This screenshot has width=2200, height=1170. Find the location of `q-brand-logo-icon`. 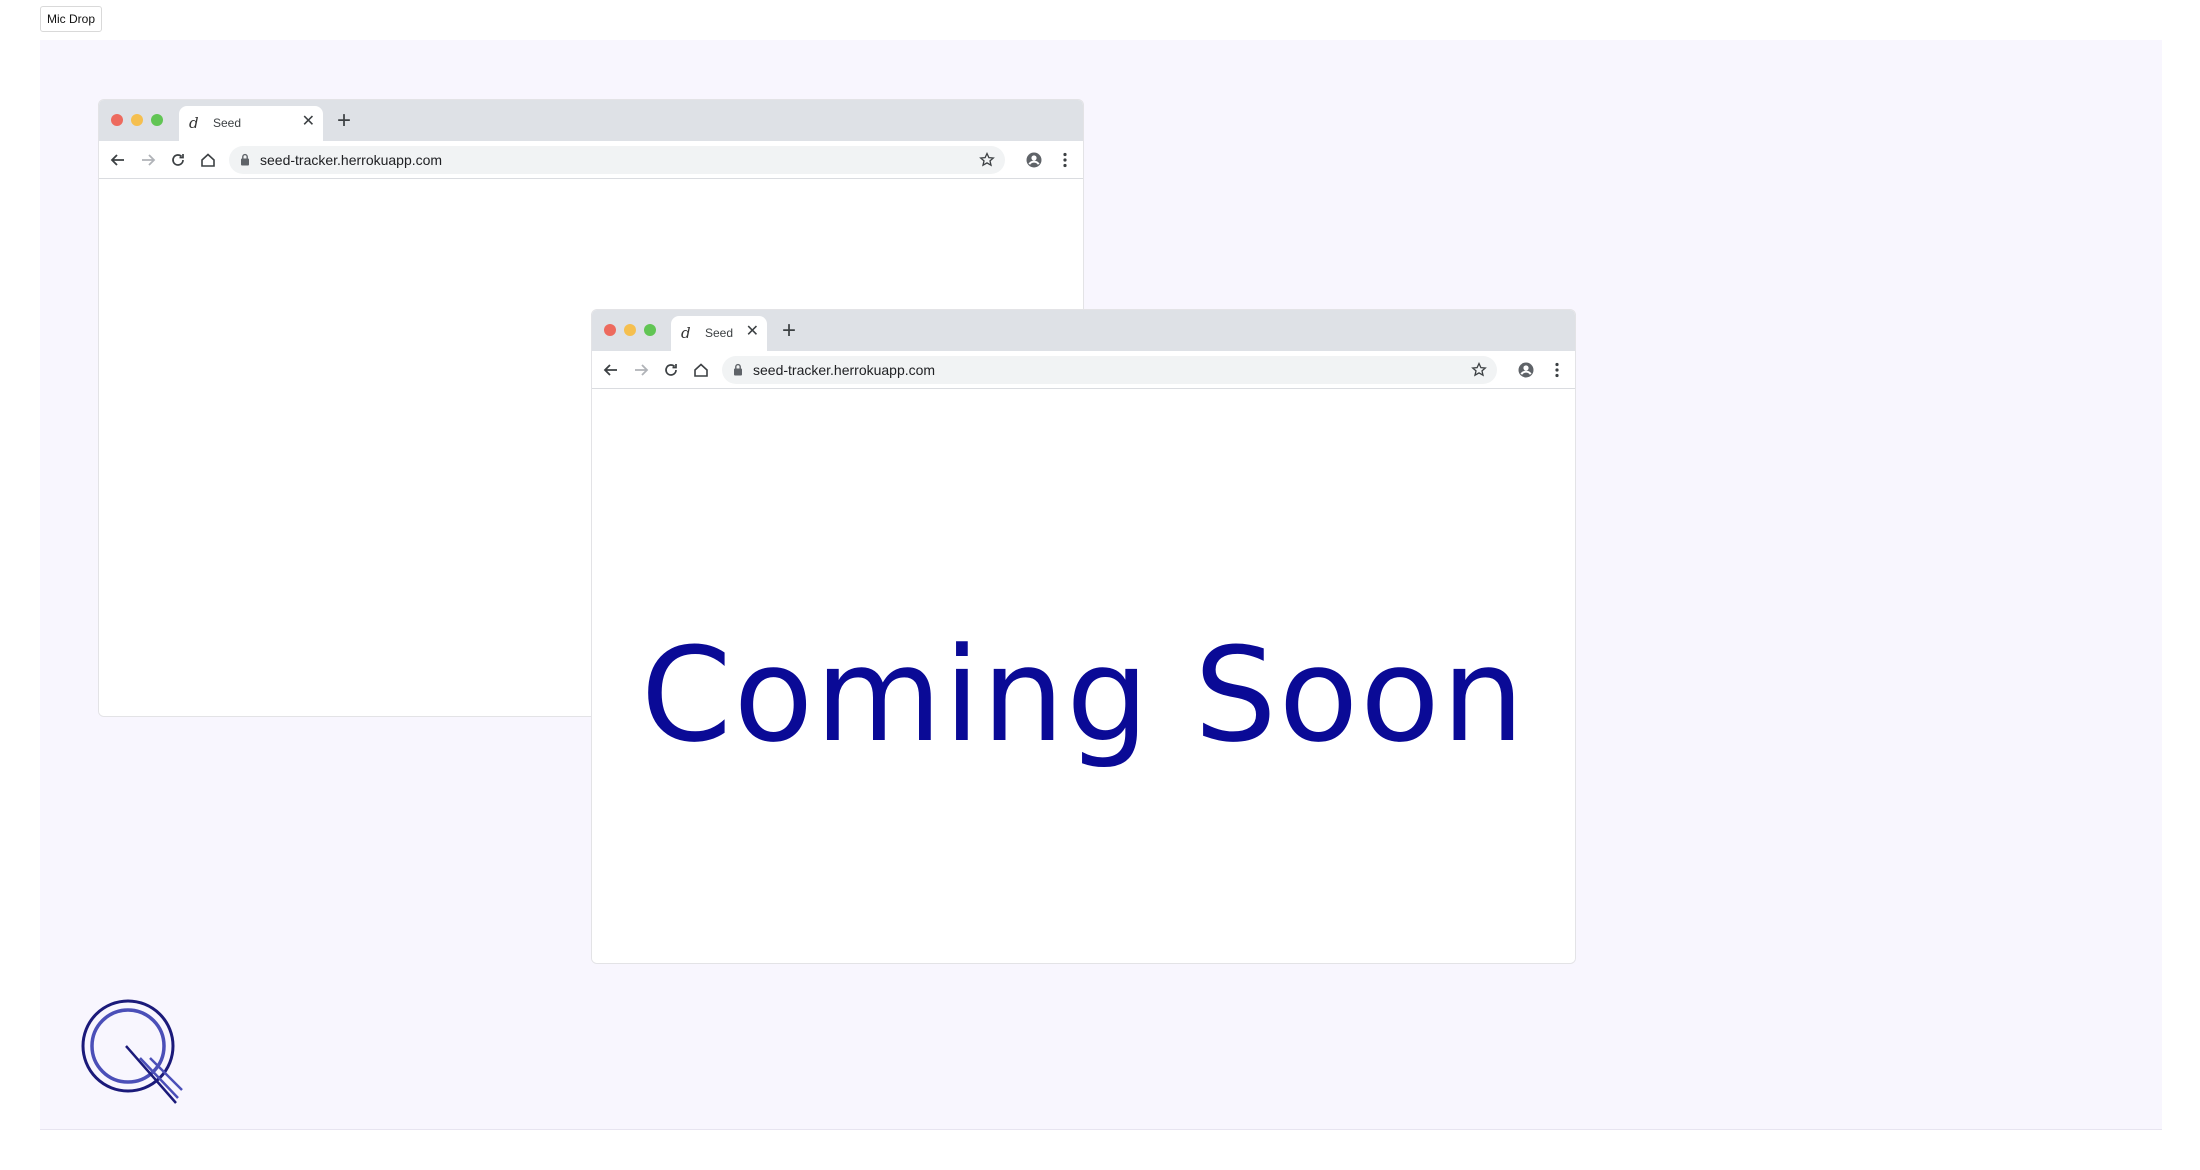

q-brand-logo-icon is located at coordinates (133, 1055).